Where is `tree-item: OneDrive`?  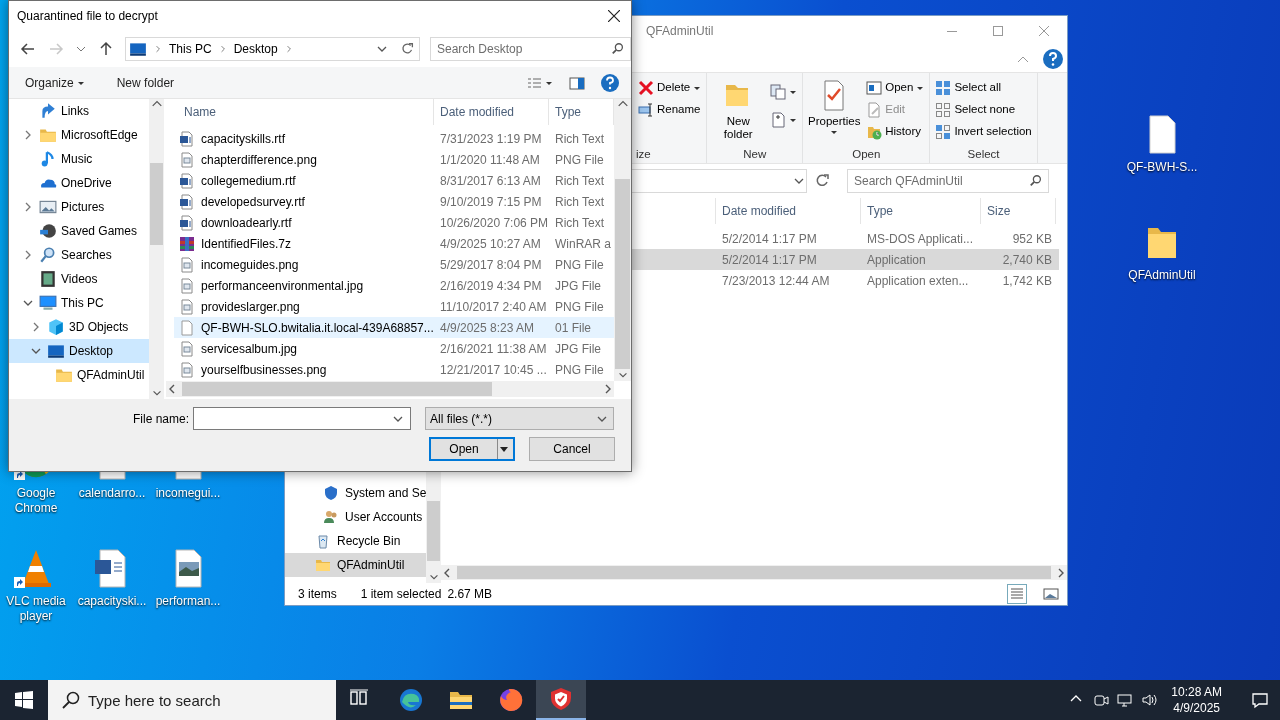 tree-item: OneDrive is located at coordinates (79, 183).